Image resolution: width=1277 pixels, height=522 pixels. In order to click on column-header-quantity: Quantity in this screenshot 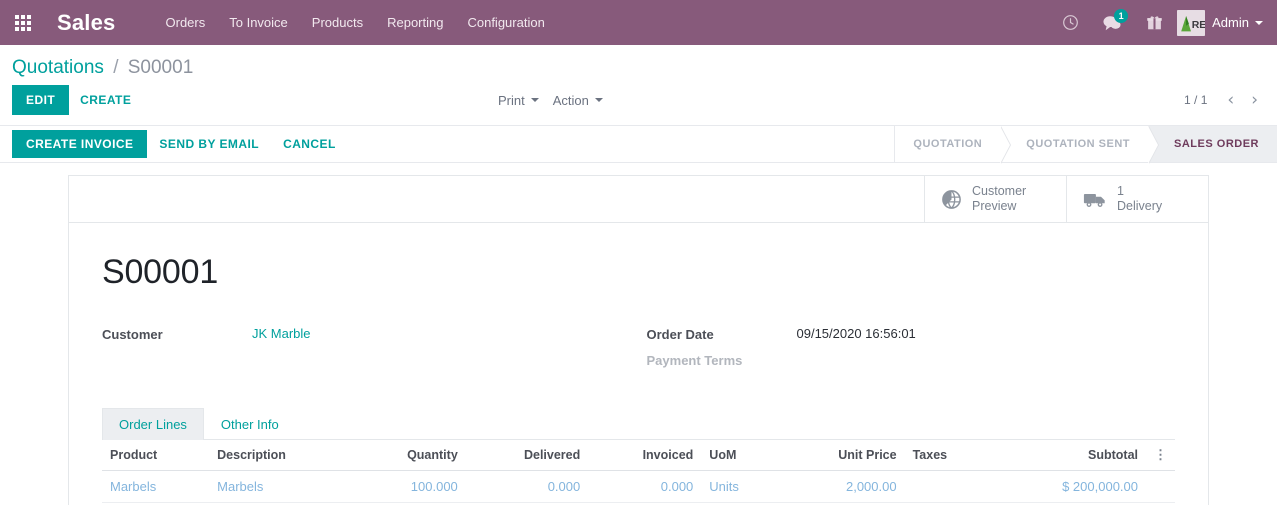, I will do `click(409, 455)`.